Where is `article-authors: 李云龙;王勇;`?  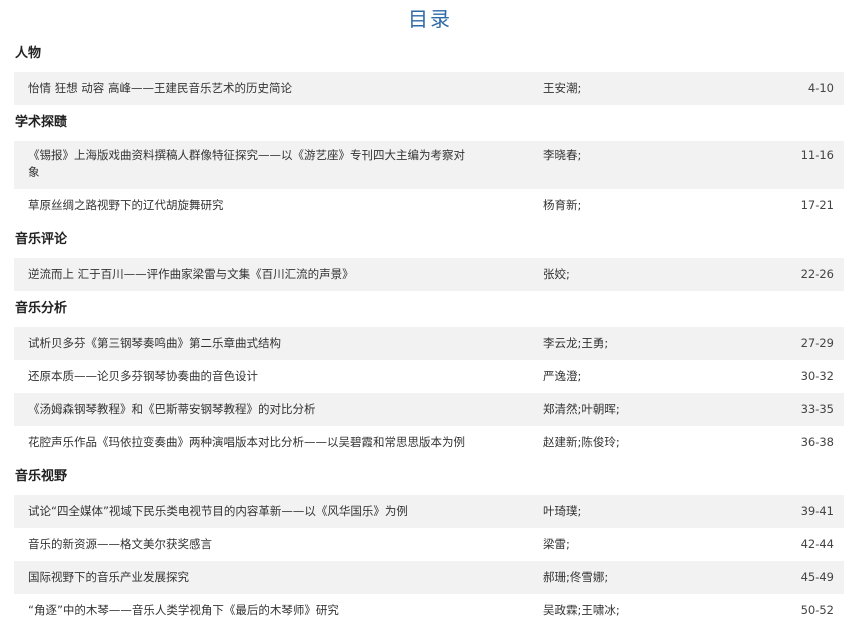 article-authors: 李云龙;王勇; is located at coordinates (576, 343).